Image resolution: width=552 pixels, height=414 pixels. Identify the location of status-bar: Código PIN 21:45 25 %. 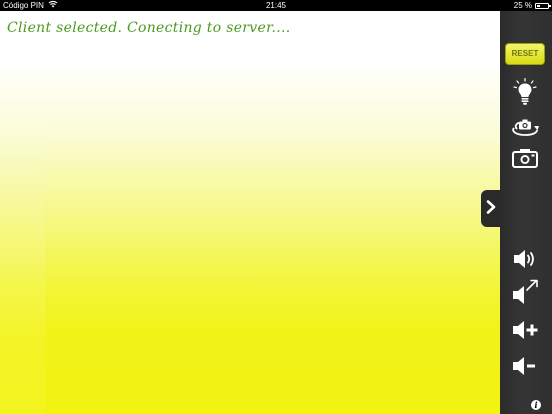
(276, 5).